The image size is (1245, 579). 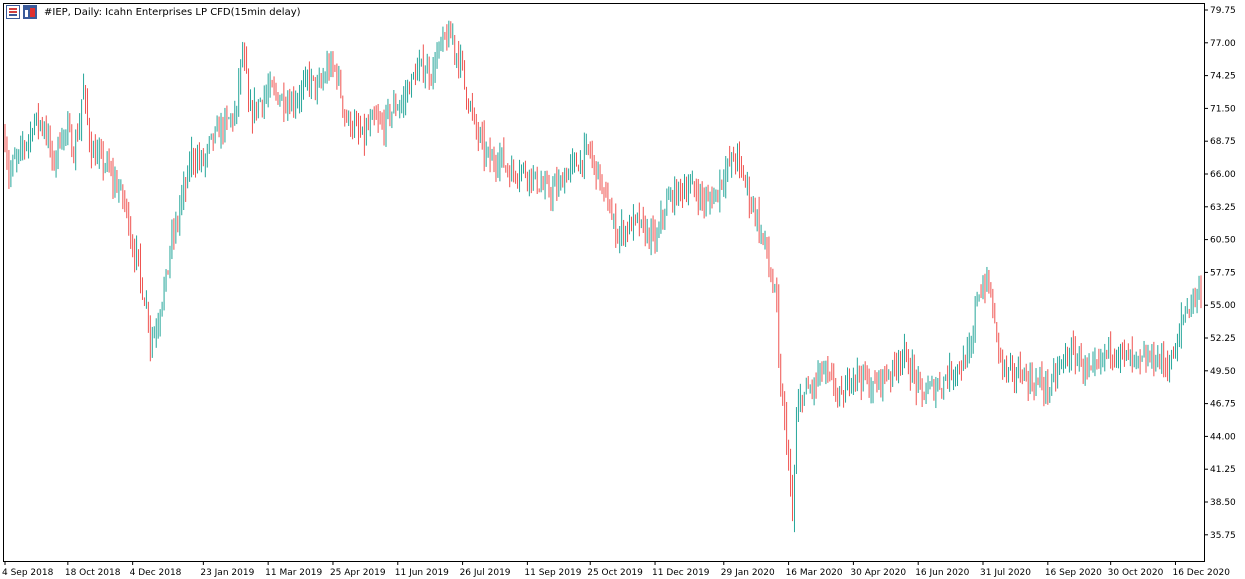 I want to click on time-tick-label: 11 Jun 2019, so click(x=422, y=573).